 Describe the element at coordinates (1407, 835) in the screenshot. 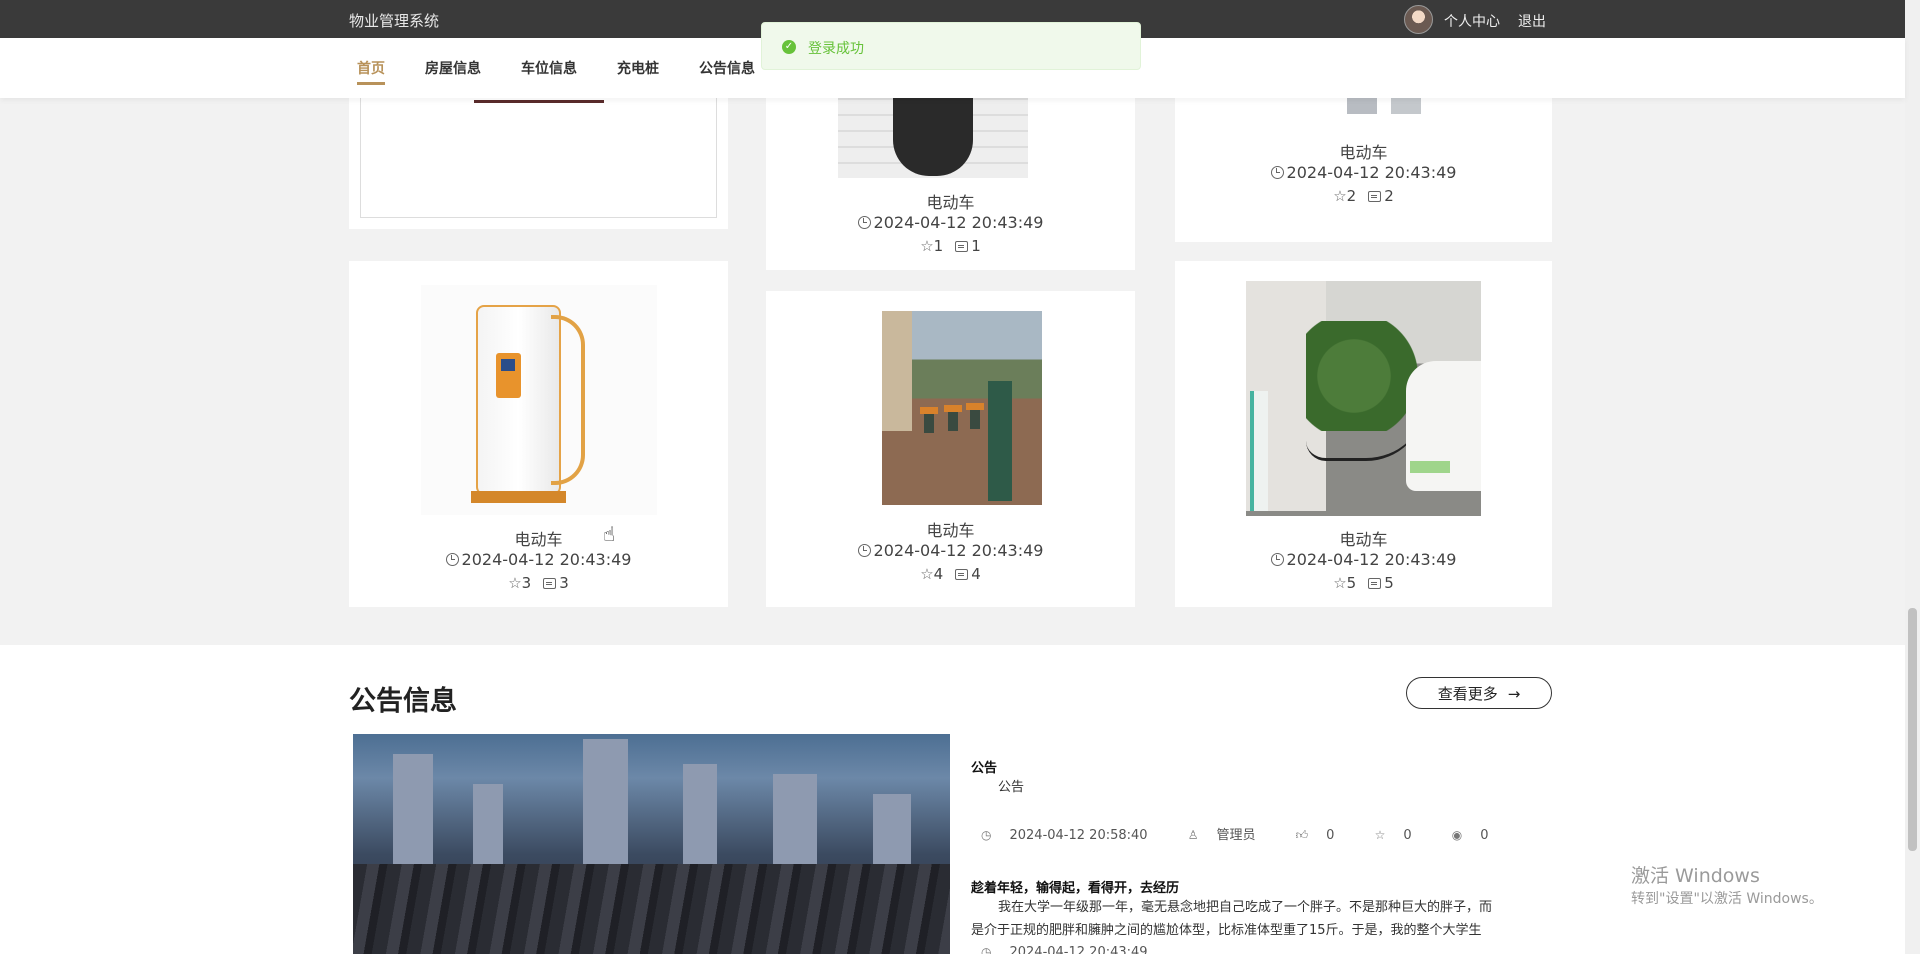

I see `notice-stars: 0` at that location.